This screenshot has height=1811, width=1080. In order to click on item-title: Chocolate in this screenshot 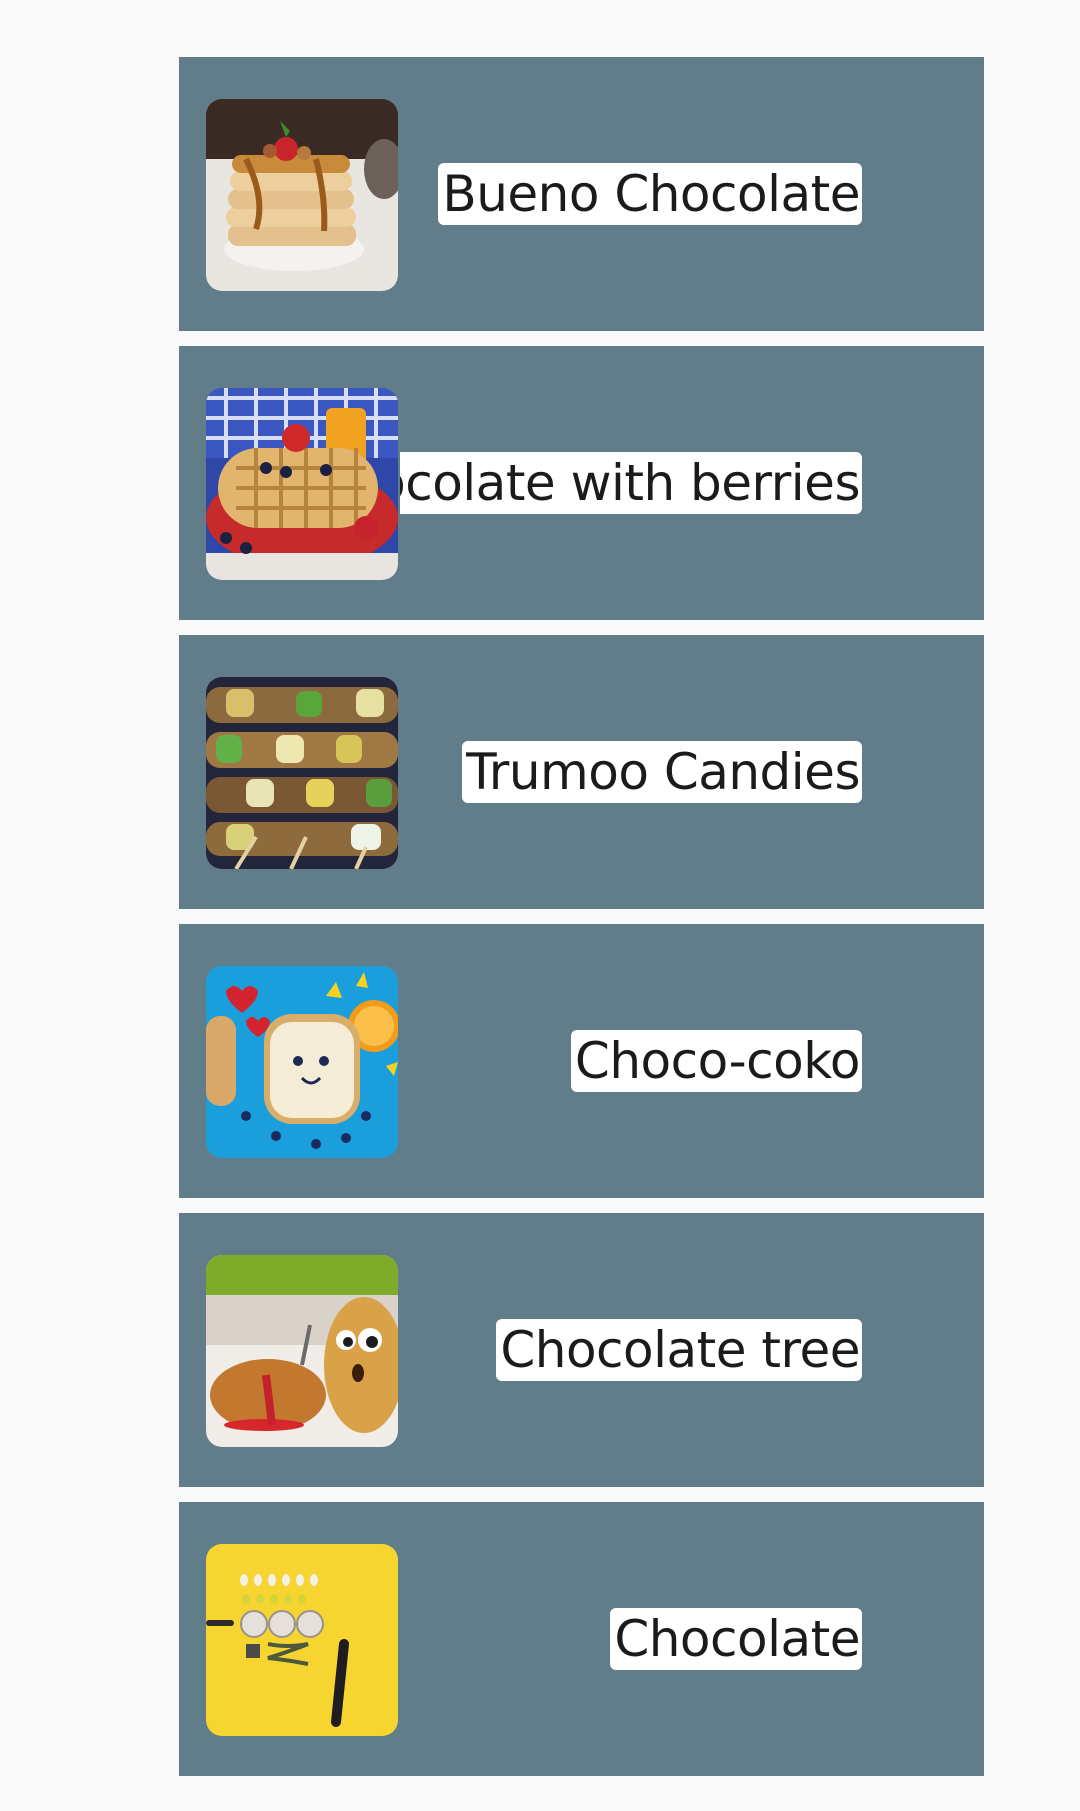, I will do `click(736, 1639)`.